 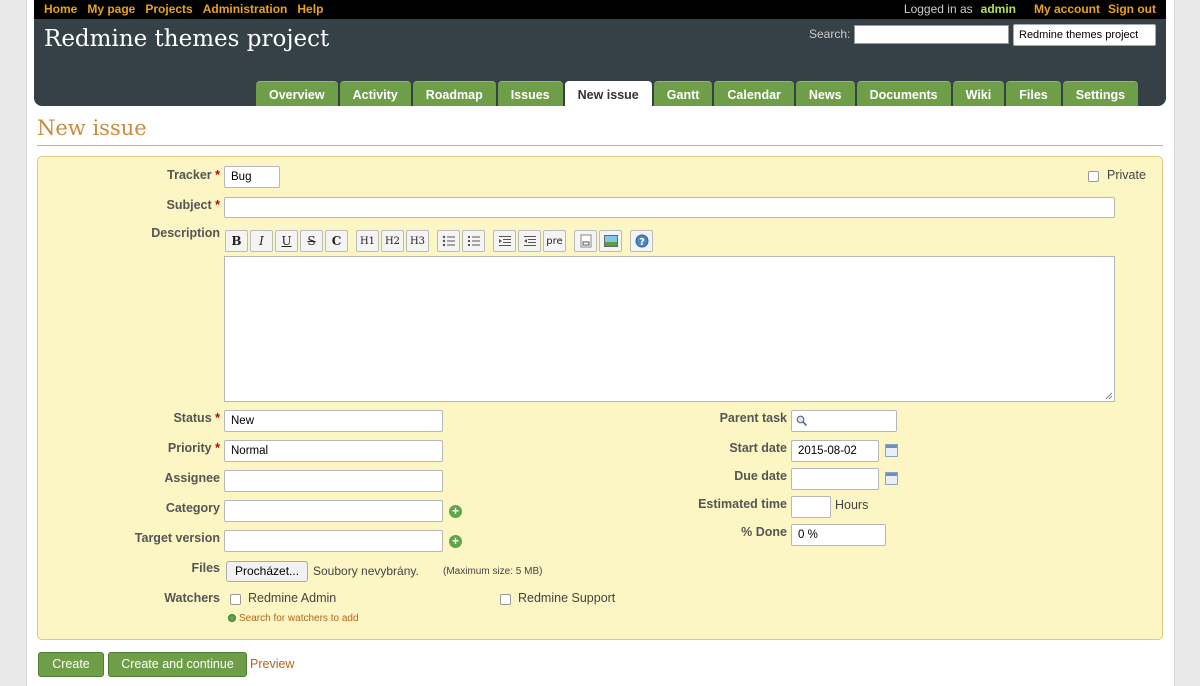 I want to click on tracker-label: Tracker *, so click(x=149, y=175).